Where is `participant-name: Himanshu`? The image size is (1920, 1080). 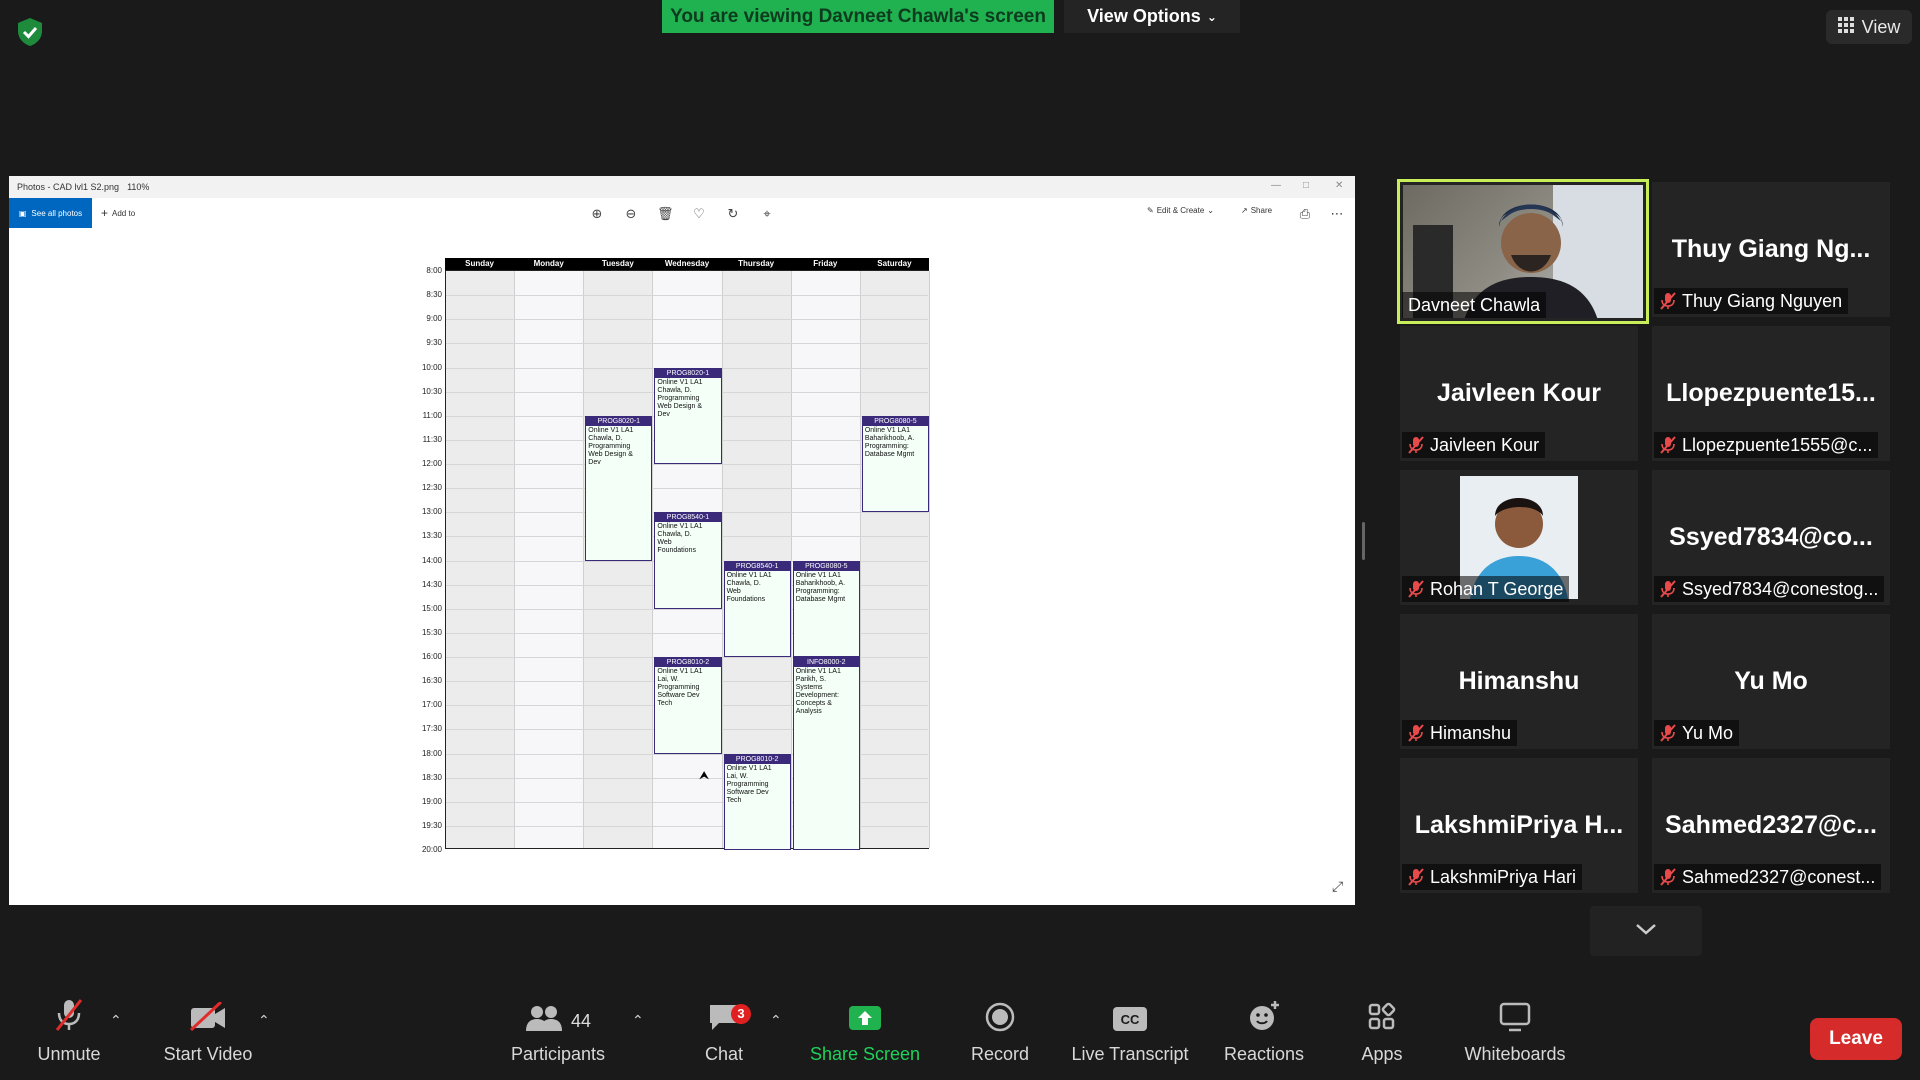
participant-name: Himanshu is located at coordinates (1471, 732).